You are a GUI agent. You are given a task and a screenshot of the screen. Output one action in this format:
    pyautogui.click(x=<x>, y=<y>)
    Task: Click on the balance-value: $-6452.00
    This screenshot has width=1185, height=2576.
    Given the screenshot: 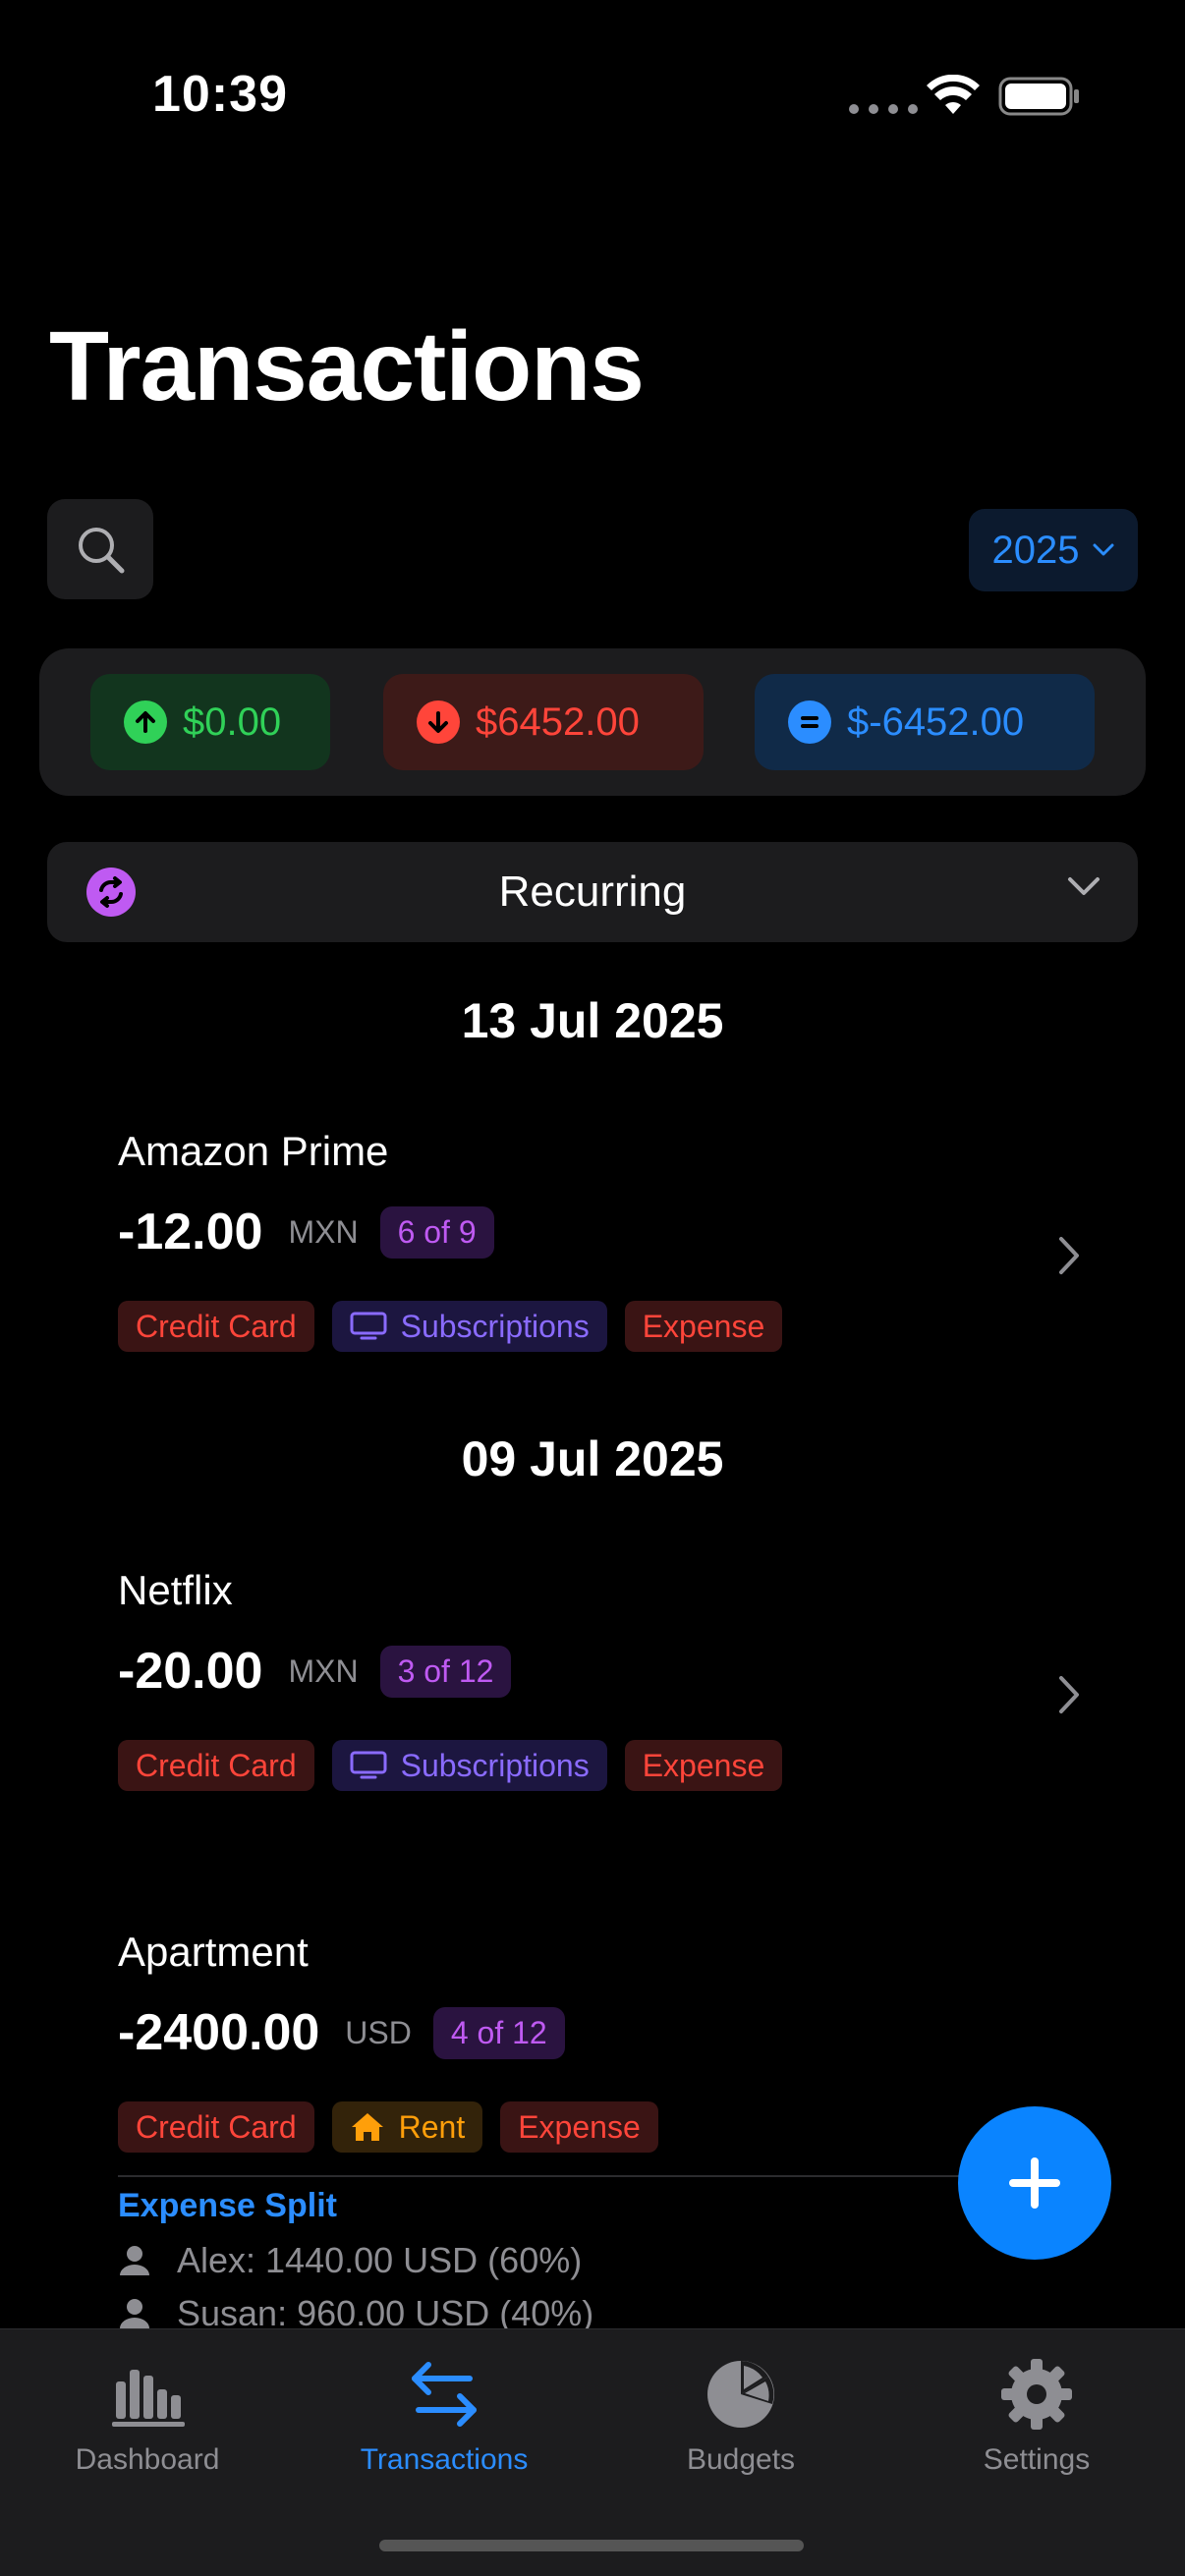 What is the action you would take?
    pyautogui.click(x=936, y=722)
    